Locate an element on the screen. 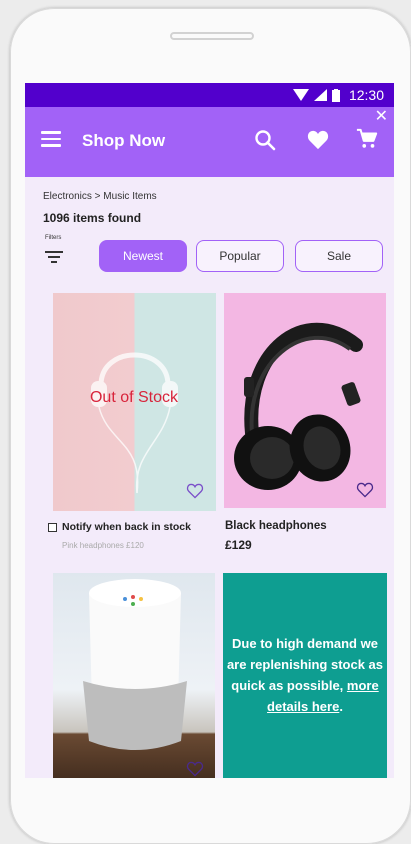  product-card-pink-headphones: Out of Stock is located at coordinates (134, 402).